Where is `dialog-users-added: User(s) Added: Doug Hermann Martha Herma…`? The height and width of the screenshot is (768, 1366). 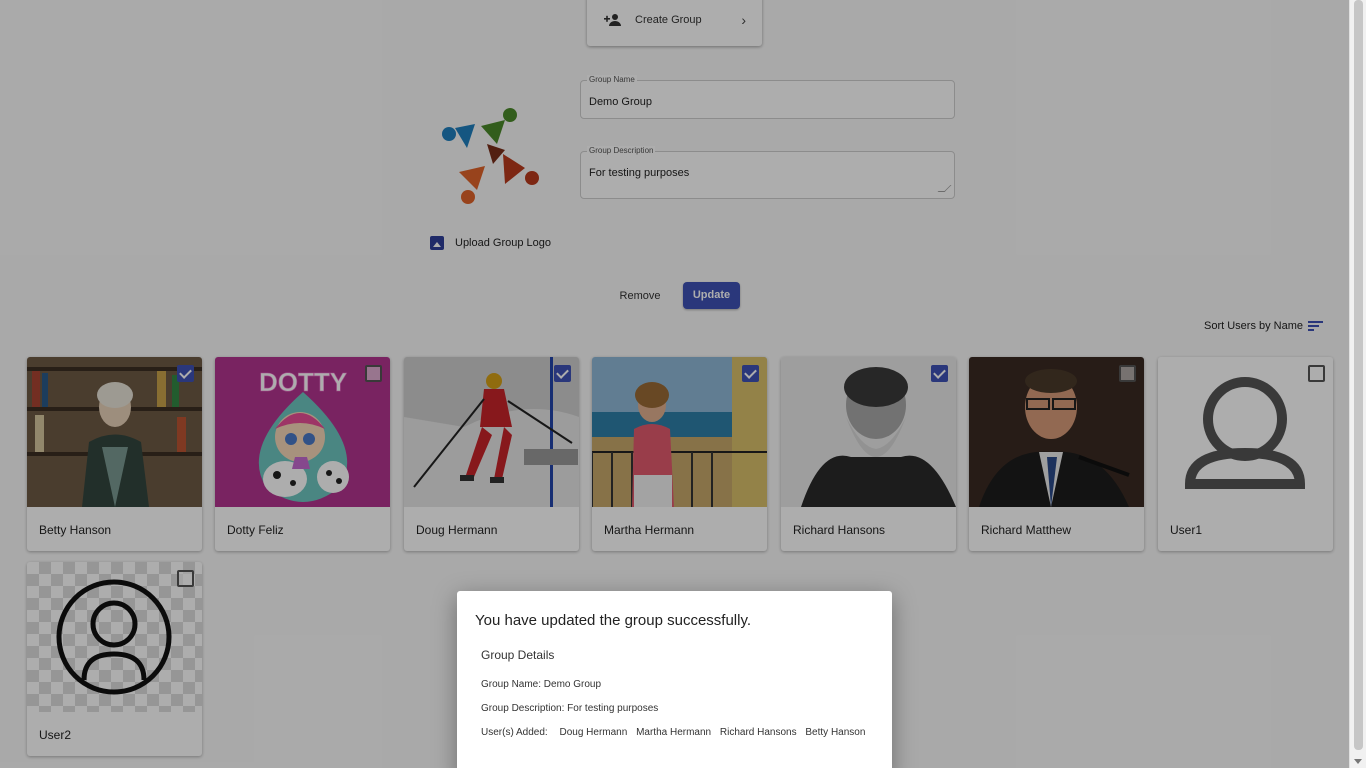 dialog-users-added: User(s) Added: Doug Hermann Martha Herma… is located at coordinates (677, 732).